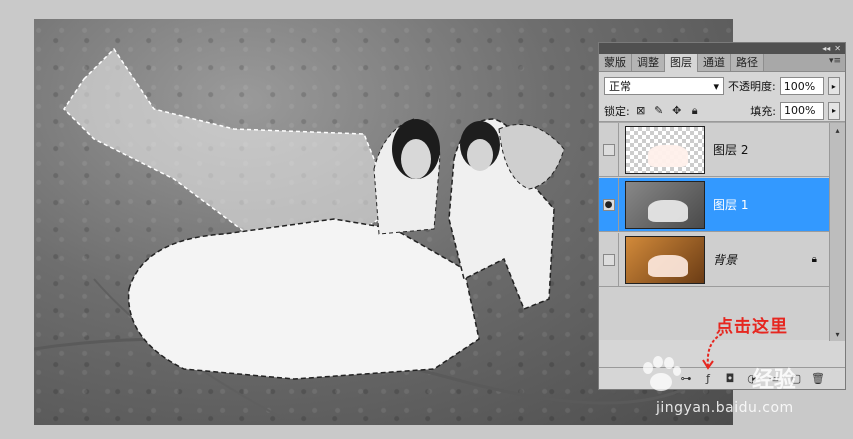 Image resolution: width=853 pixels, height=439 pixels. I want to click on blend-mode-select: 正常 ▾, so click(664, 86).